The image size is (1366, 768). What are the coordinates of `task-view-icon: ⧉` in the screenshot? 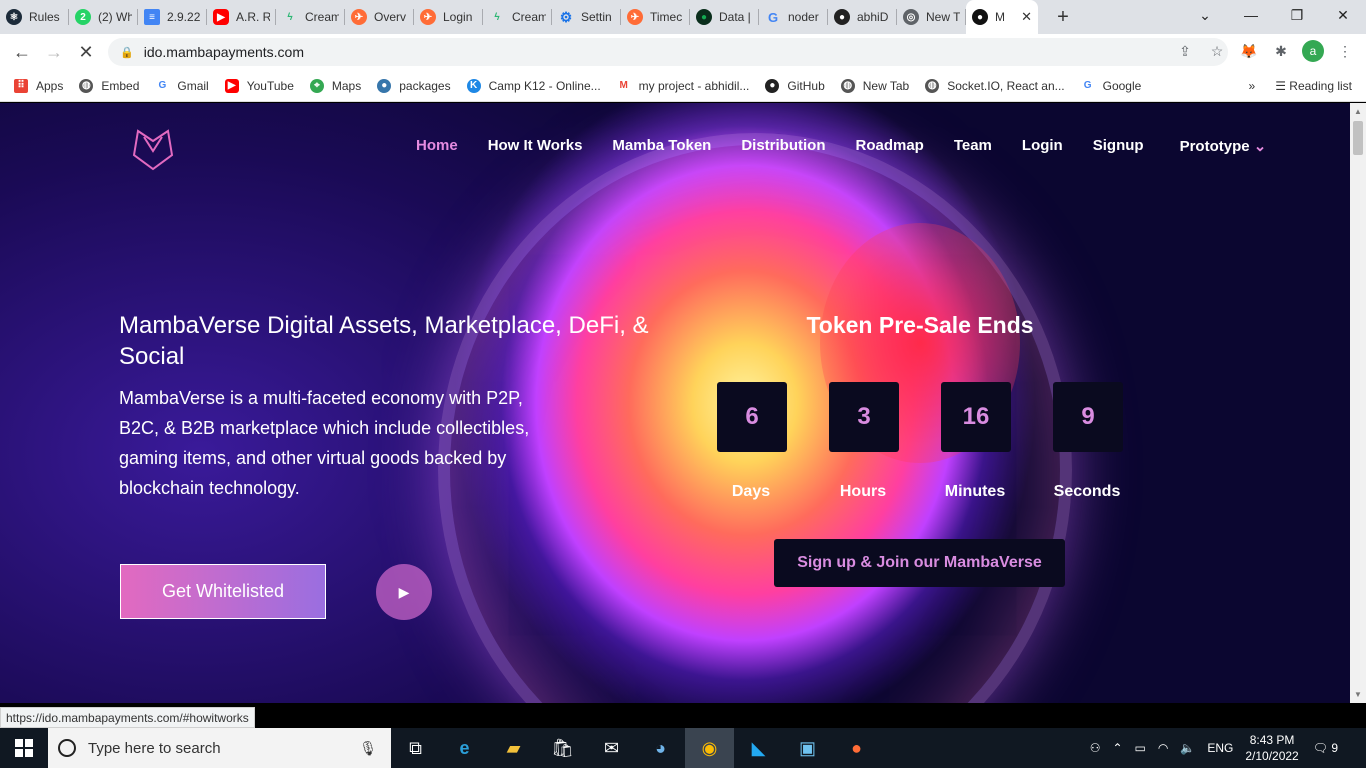 It's located at (415, 748).